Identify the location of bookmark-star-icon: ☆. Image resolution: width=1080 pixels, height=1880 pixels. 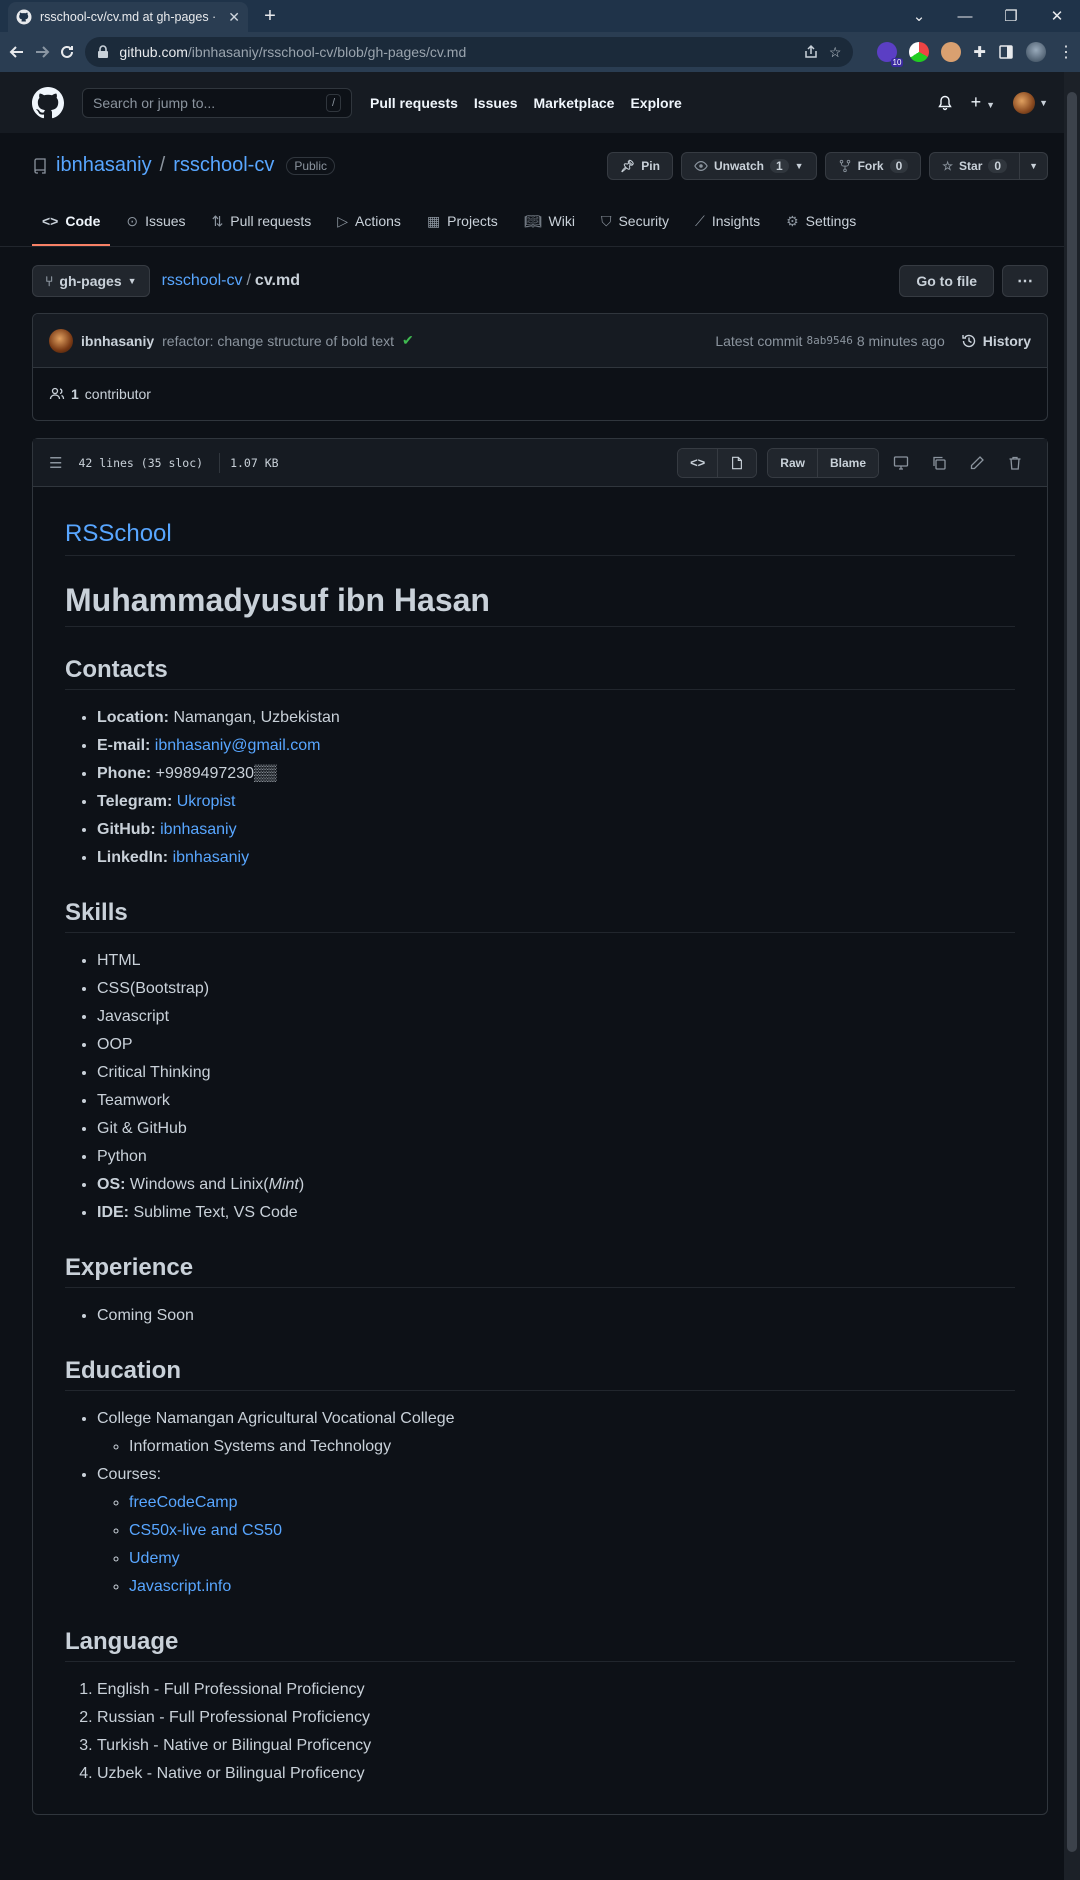
(835, 52).